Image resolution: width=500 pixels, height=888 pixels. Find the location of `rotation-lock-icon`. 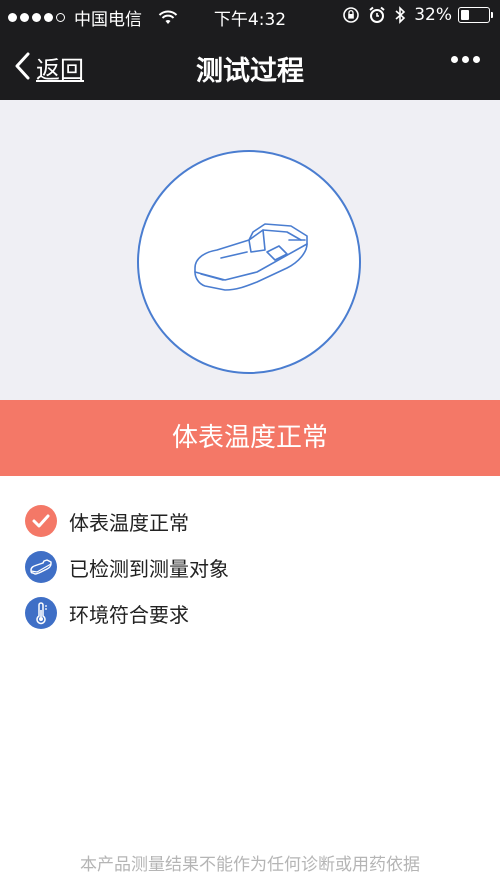

rotation-lock-icon is located at coordinates (351, 15).